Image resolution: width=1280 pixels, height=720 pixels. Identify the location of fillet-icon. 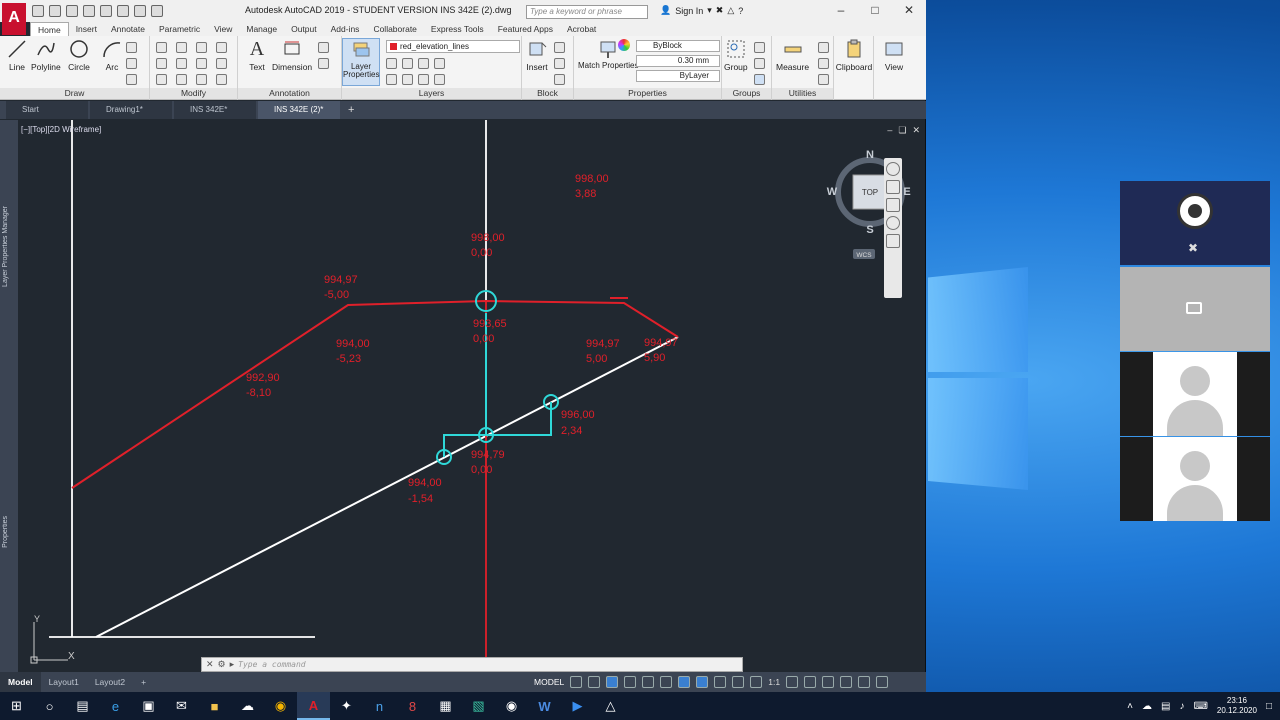
(201, 63).